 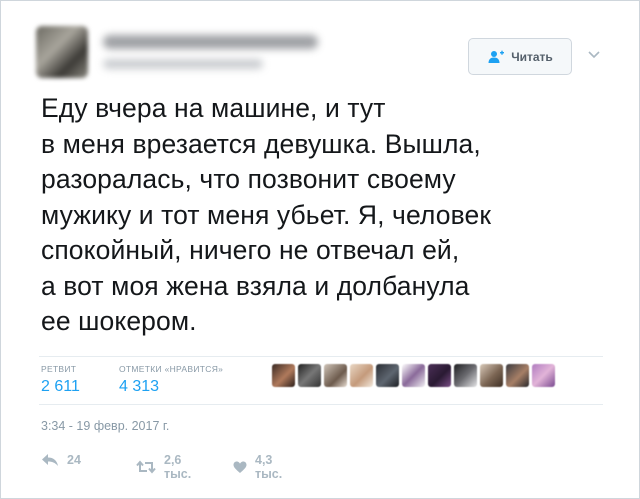 I want to click on retweets-label: РЕТВИТ, so click(x=59, y=369).